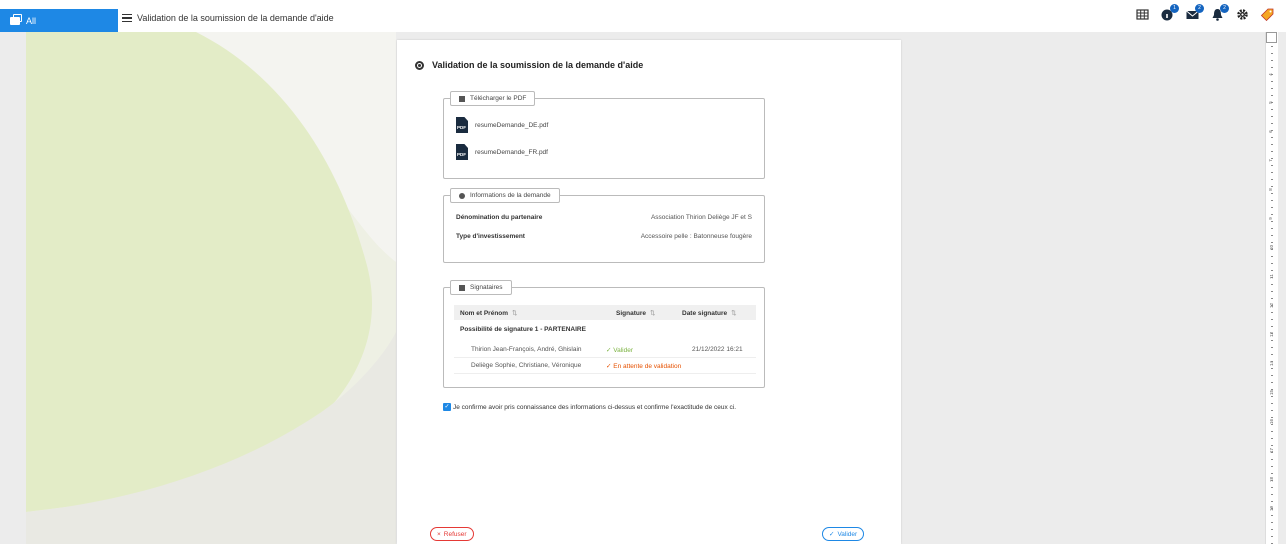 This screenshot has width=1286, height=544. I want to click on ruler-label: 7, so click(1270, 160).